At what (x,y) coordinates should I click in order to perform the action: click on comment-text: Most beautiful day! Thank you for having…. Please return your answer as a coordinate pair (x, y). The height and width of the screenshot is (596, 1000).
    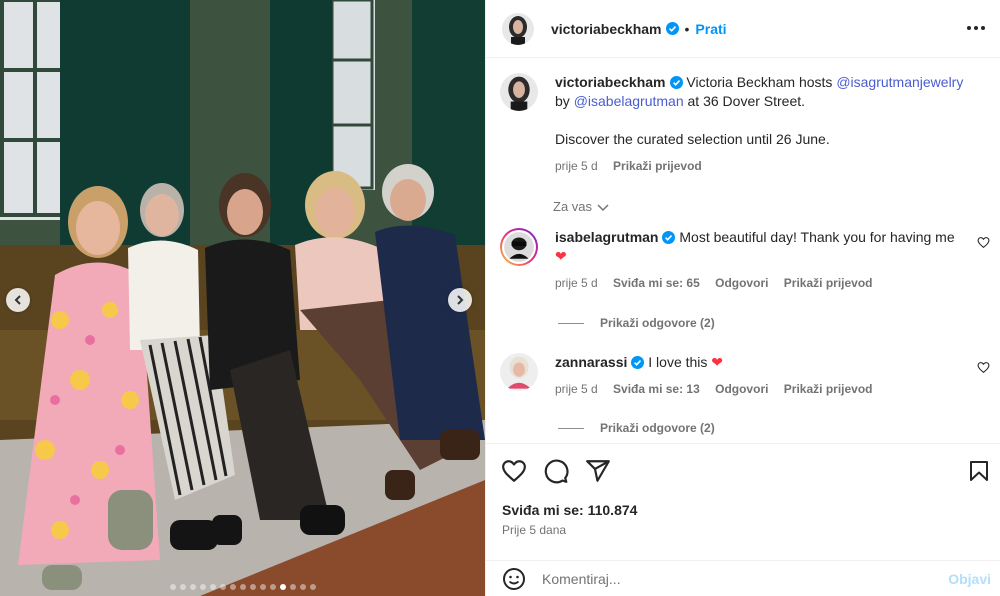
    Looking at the image, I should click on (817, 237).